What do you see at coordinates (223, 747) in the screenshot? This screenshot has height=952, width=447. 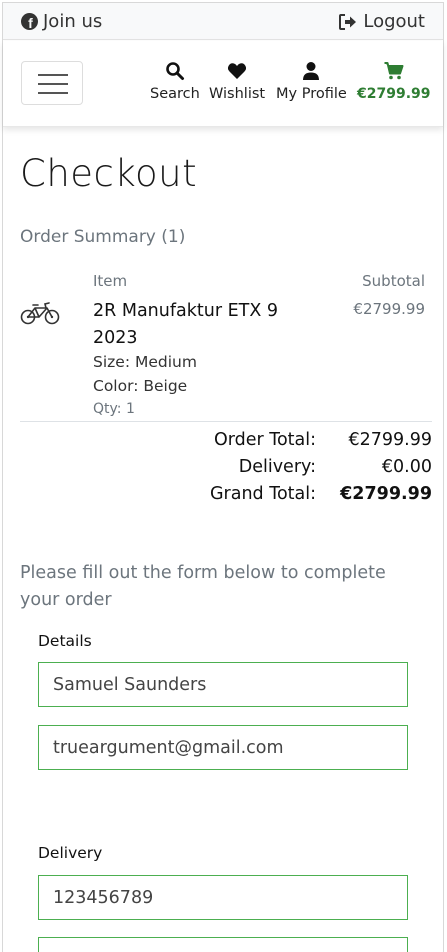 I see `email-field: trueargument@gmail.com` at bounding box center [223, 747].